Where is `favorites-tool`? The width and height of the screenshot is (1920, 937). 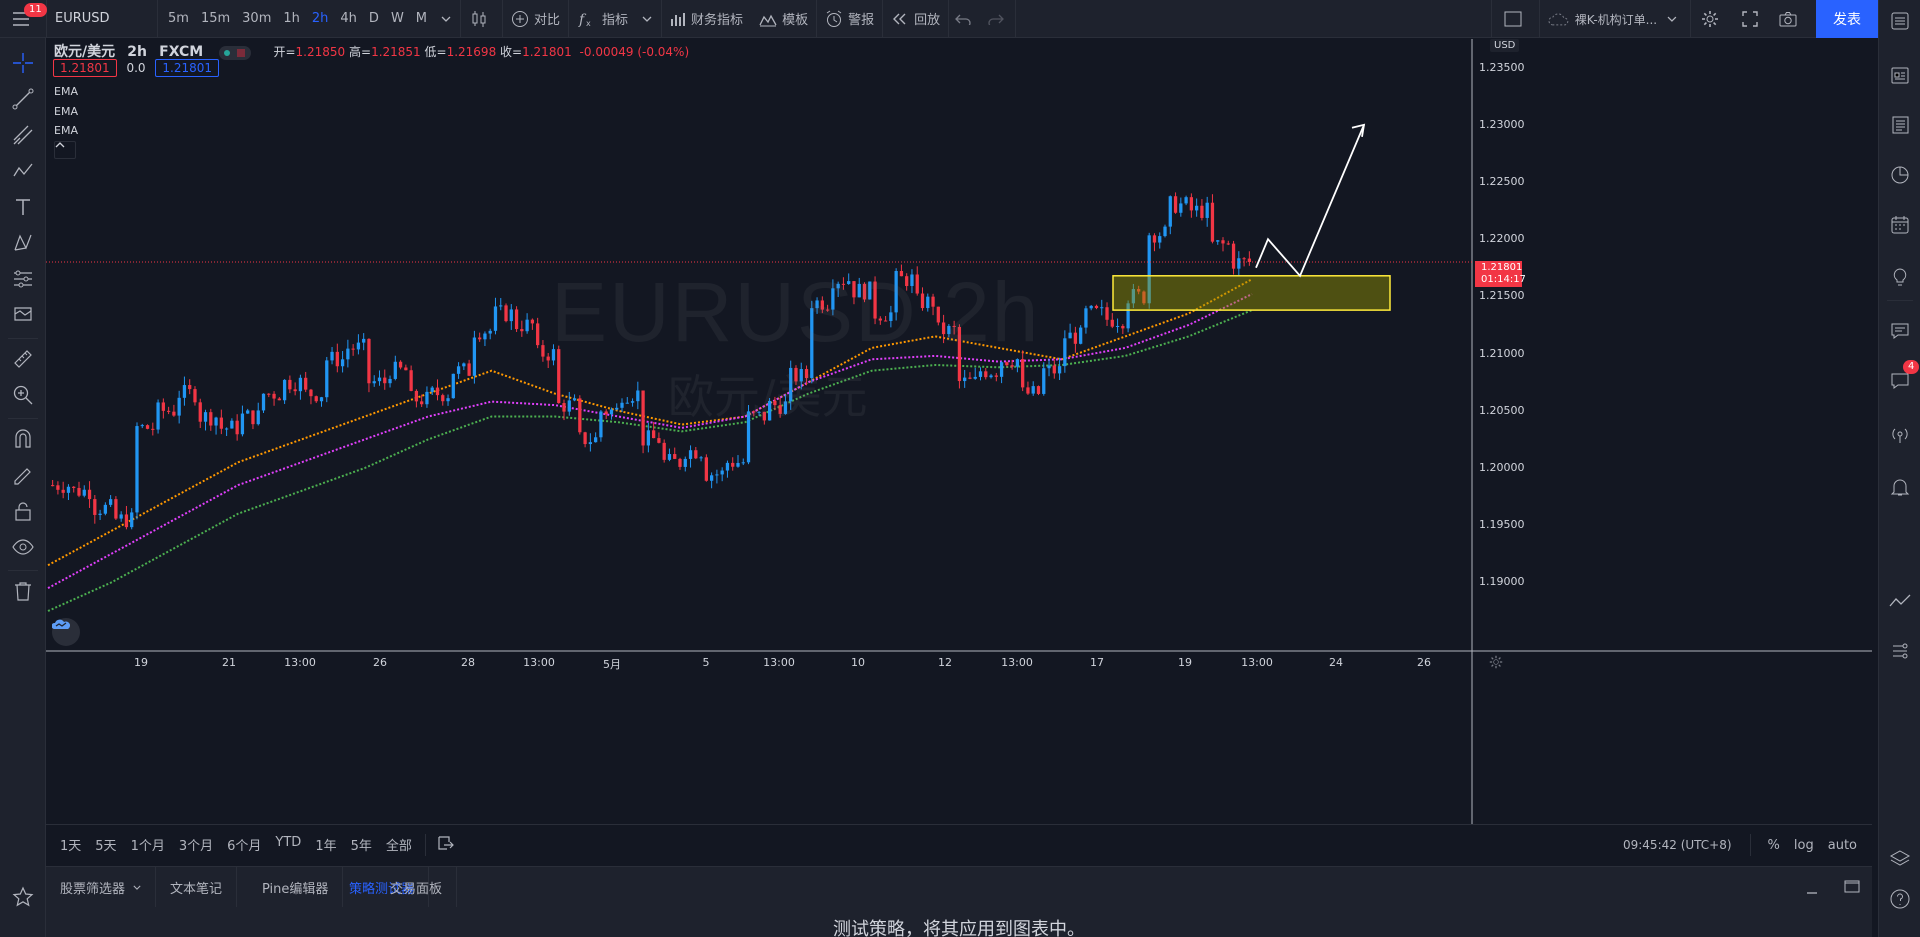
favorites-tool is located at coordinates (23, 897).